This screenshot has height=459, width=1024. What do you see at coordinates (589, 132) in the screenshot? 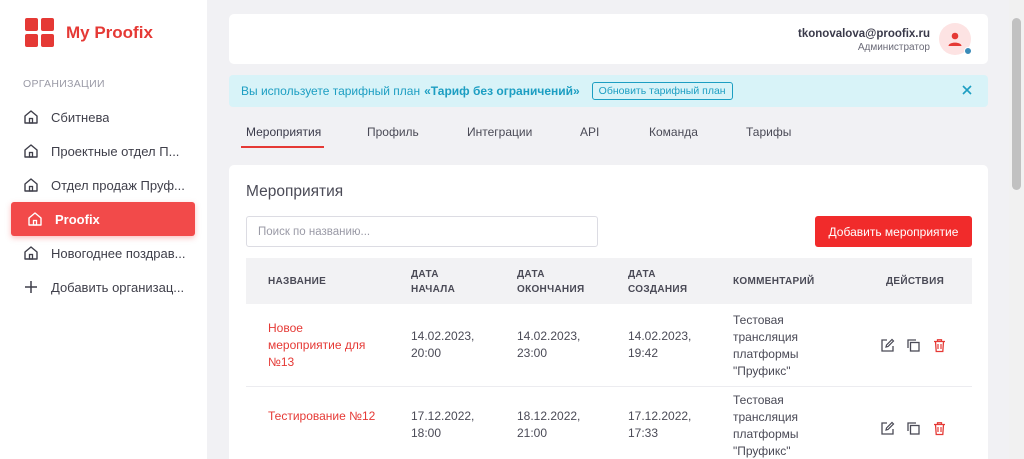
I see `tab-api: API` at bounding box center [589, 132].